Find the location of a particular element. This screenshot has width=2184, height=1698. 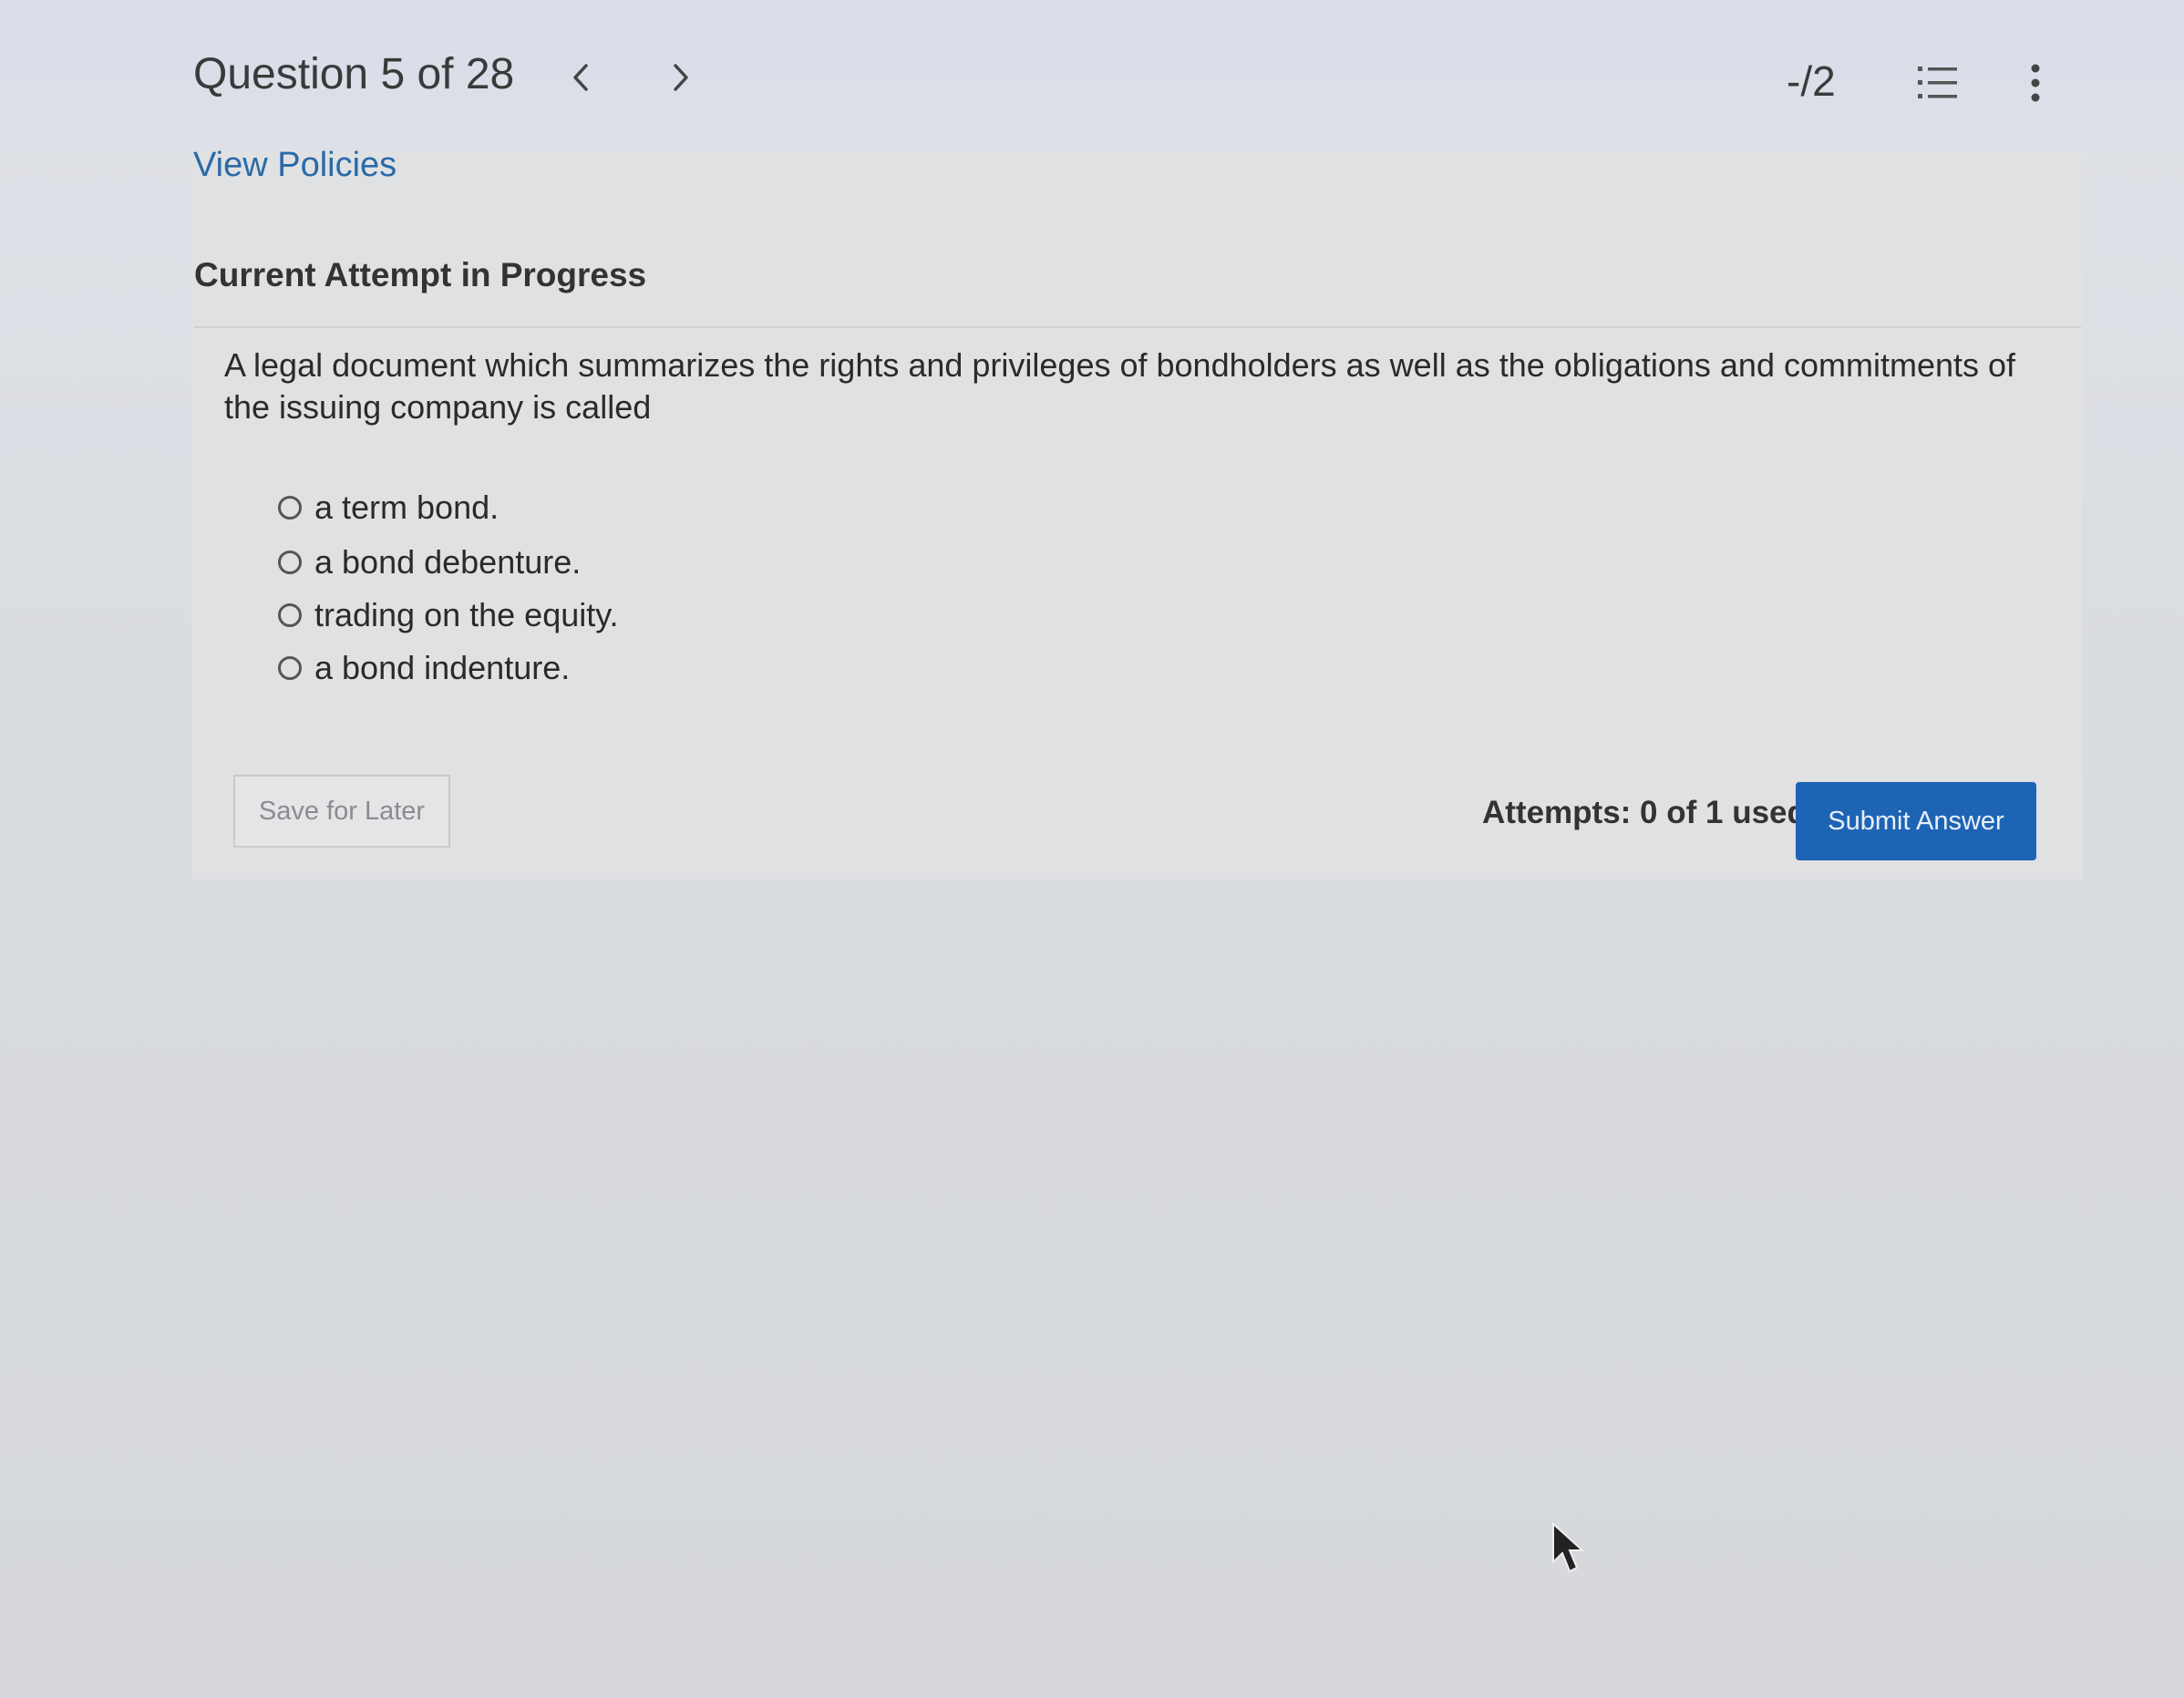

more-options-button is located at coordinates (2036, 83).